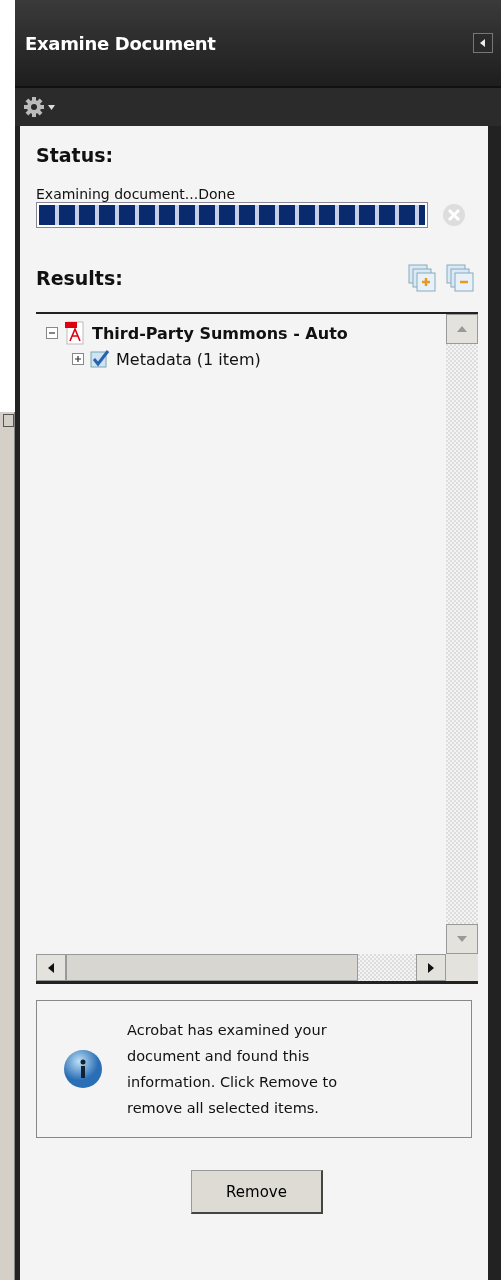 Image resolution: width=501 pixels, height=1280 pixels. Describe the element at coordinates (39, 107) in the screenshot. I see `settings-button` at that location.